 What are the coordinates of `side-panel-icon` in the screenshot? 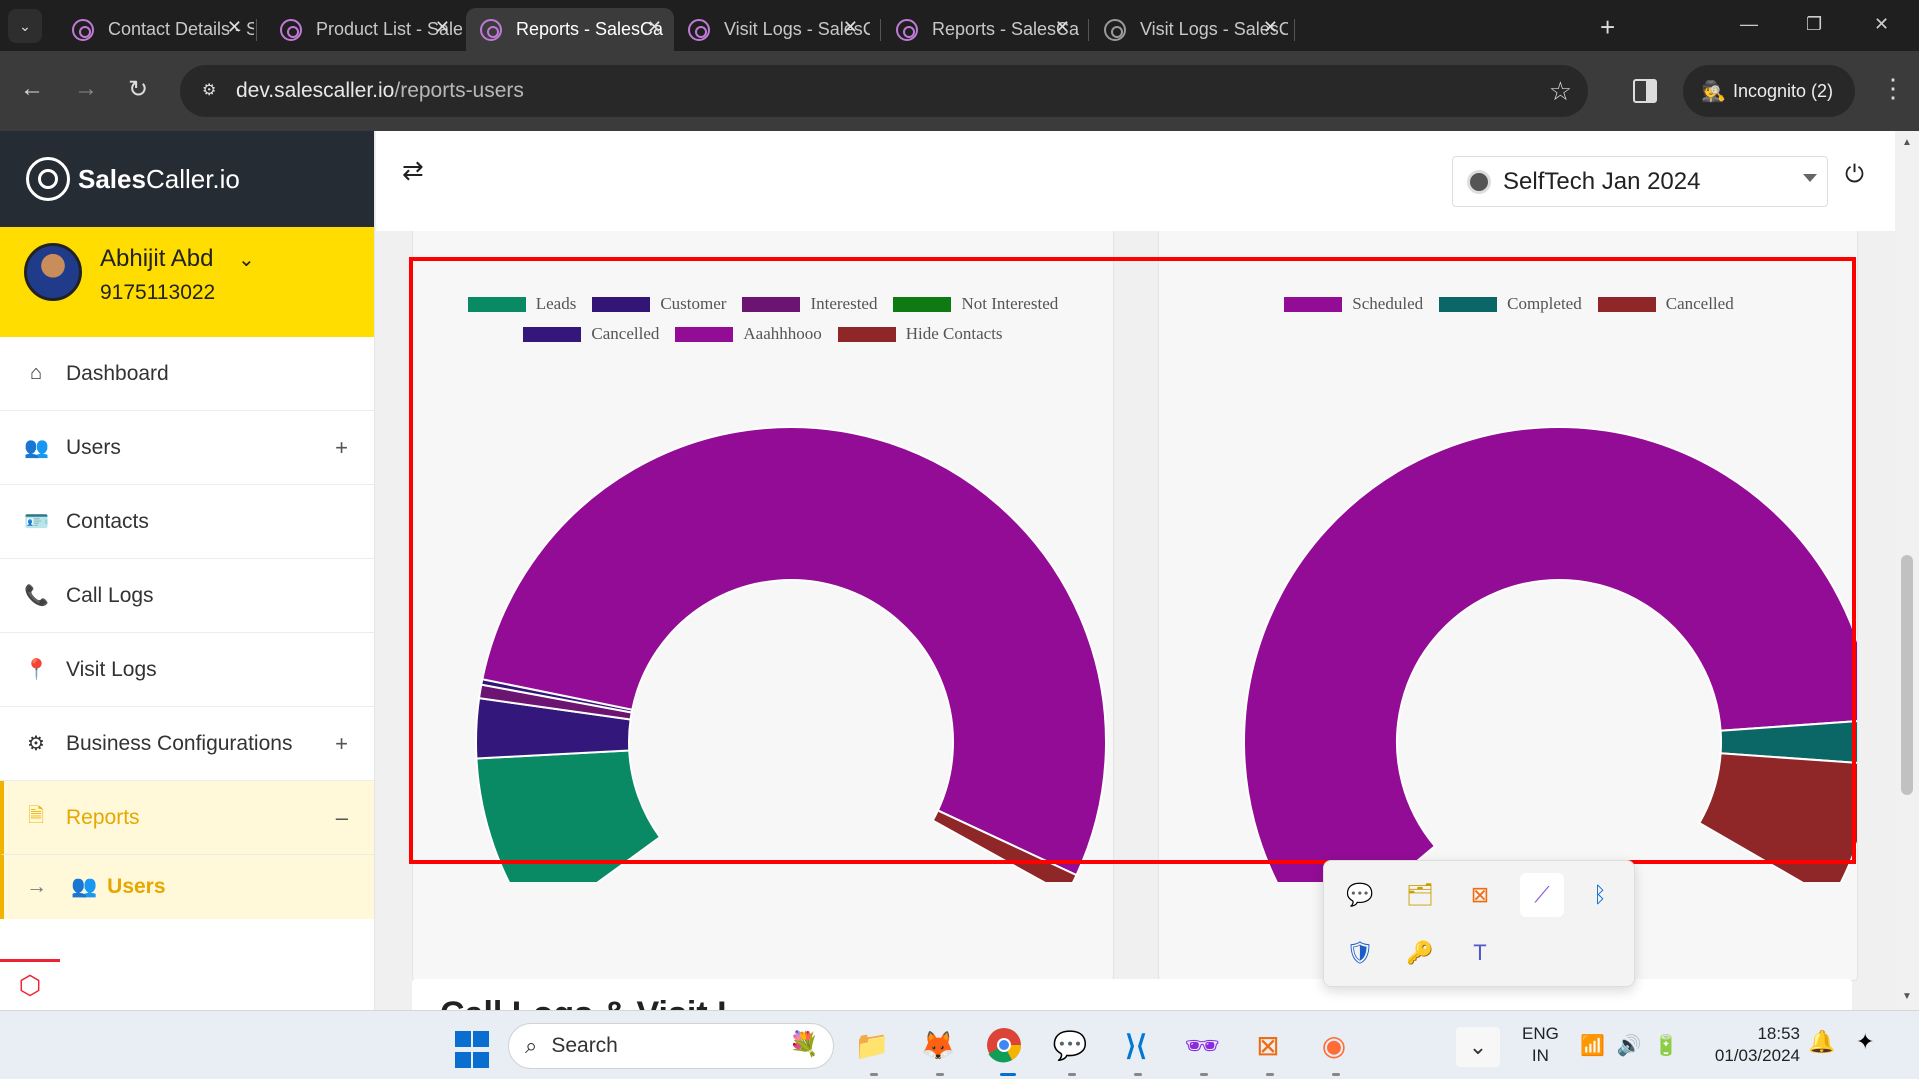 It's located at (1645, 91).